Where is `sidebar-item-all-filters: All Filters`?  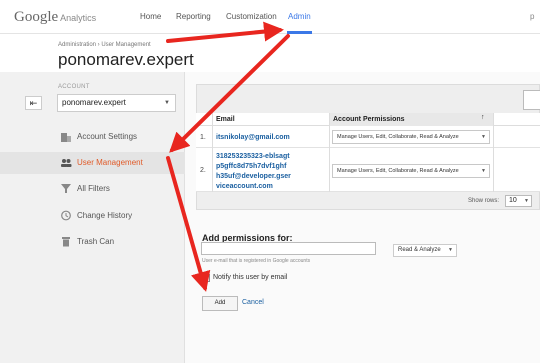
sidebar-item-all-filters: All Filters is located at coordinates (92, 189).